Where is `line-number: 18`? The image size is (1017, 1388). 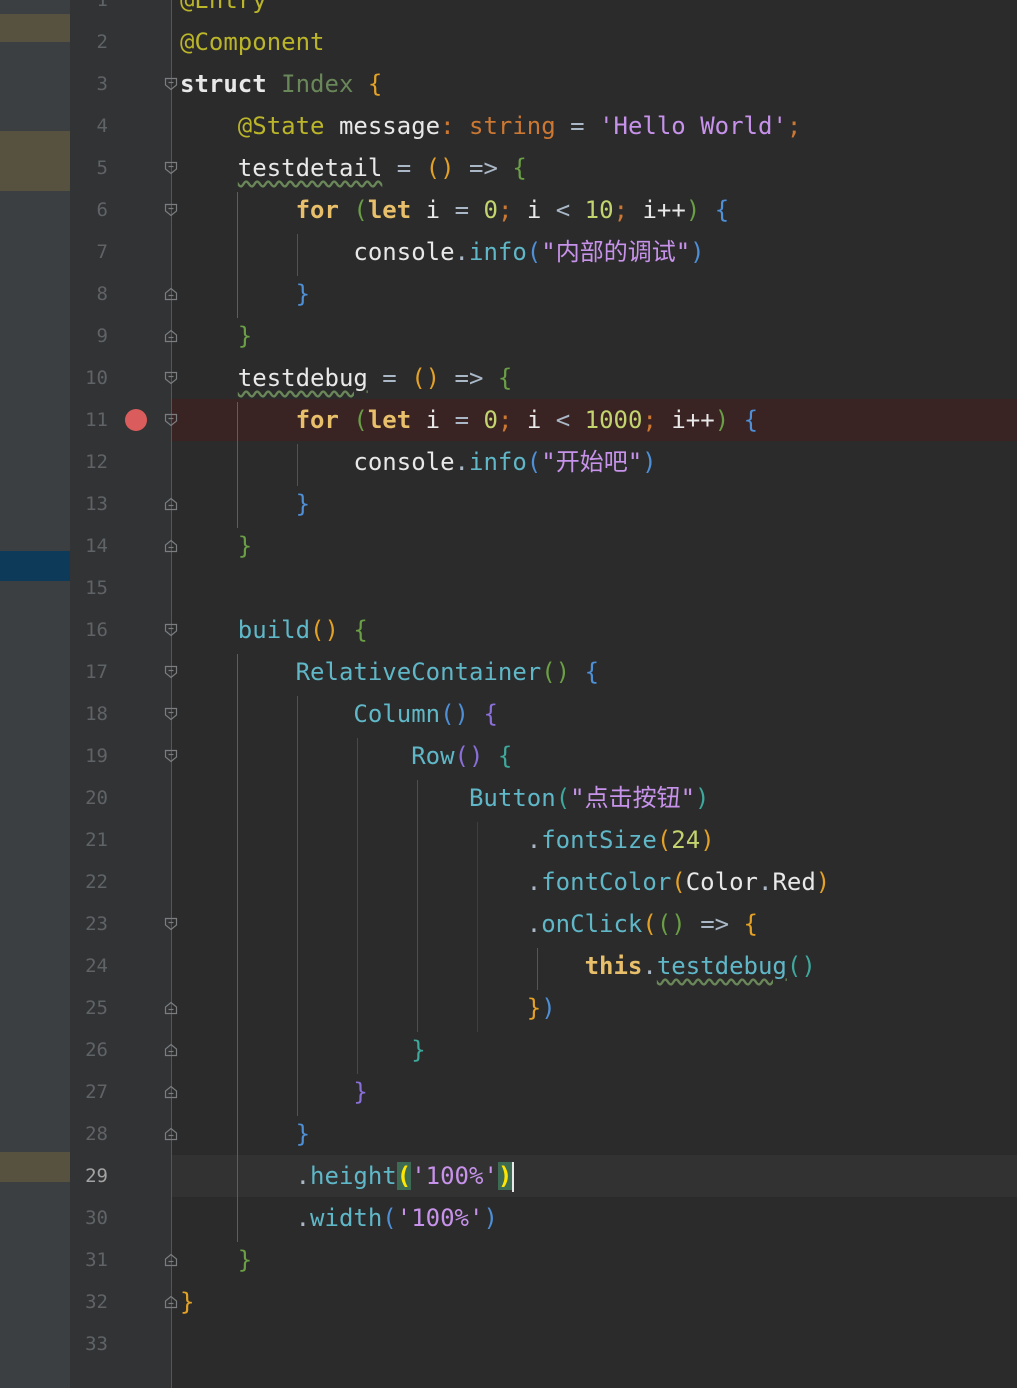
line-number: 18 is located at coordinates (89, 714).